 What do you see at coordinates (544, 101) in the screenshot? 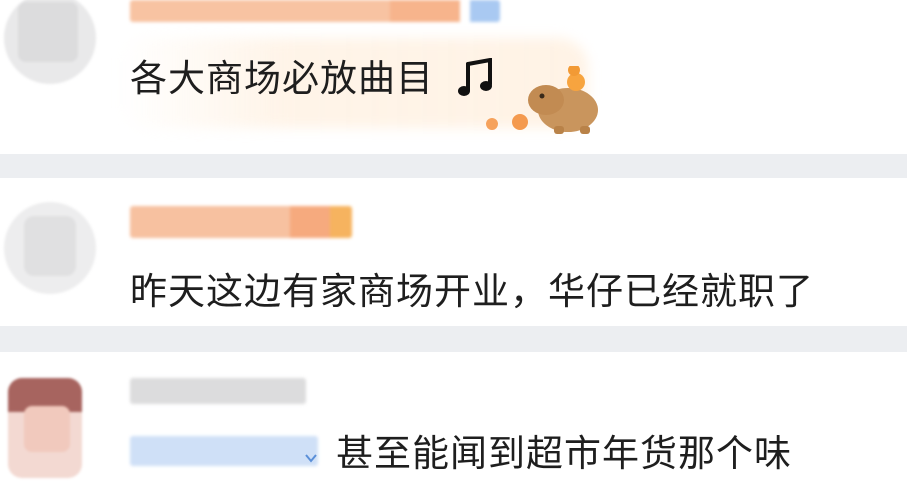
I see `capybara-sticker-icon` at bounding box center [544, 101].